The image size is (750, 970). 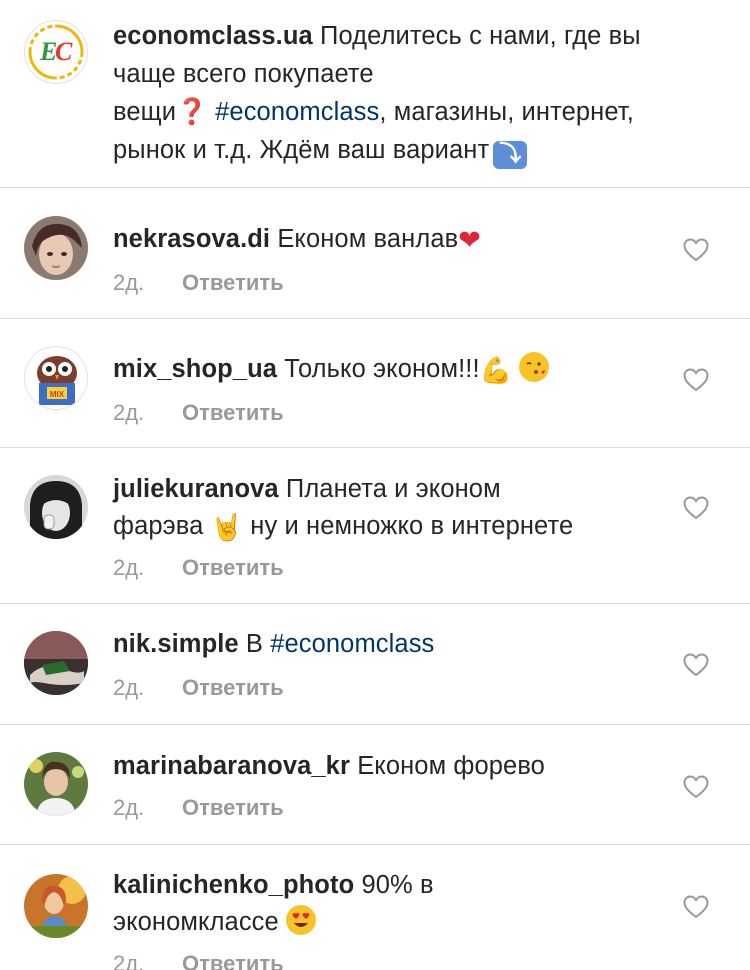 What do you see at coordinates (196, 922) in the screenshot?
I see `comment-text-line2: экономклассе` at bounding box center [196, 922].